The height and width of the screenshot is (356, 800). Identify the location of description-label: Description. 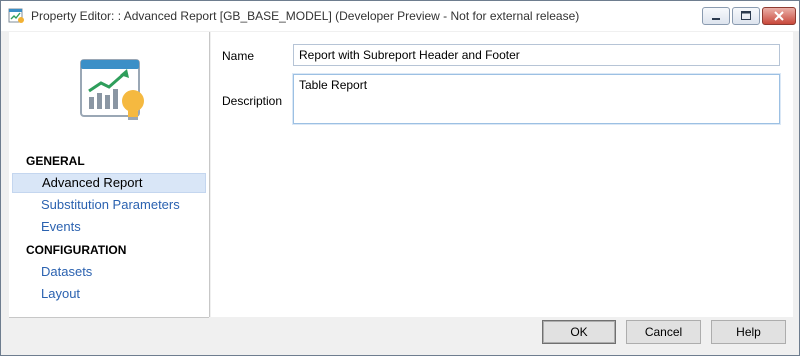
(252, 101).